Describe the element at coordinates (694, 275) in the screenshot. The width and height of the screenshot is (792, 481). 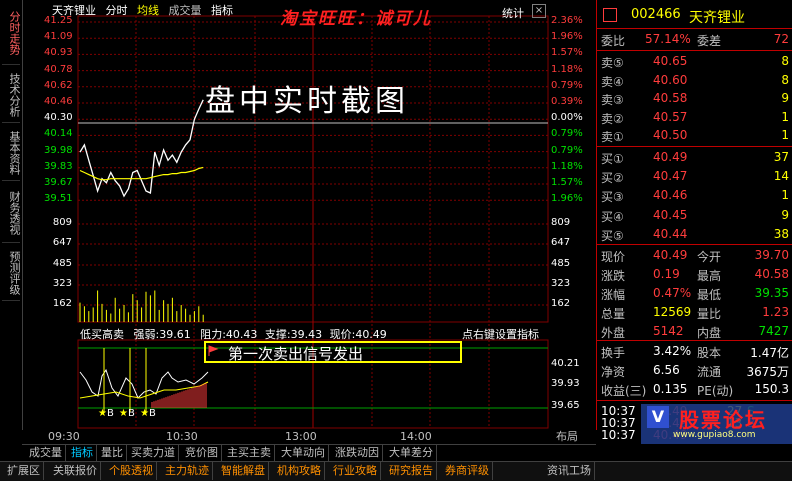
I see `stat-row: 涨跌 0.19 最高 40.58` at that location.